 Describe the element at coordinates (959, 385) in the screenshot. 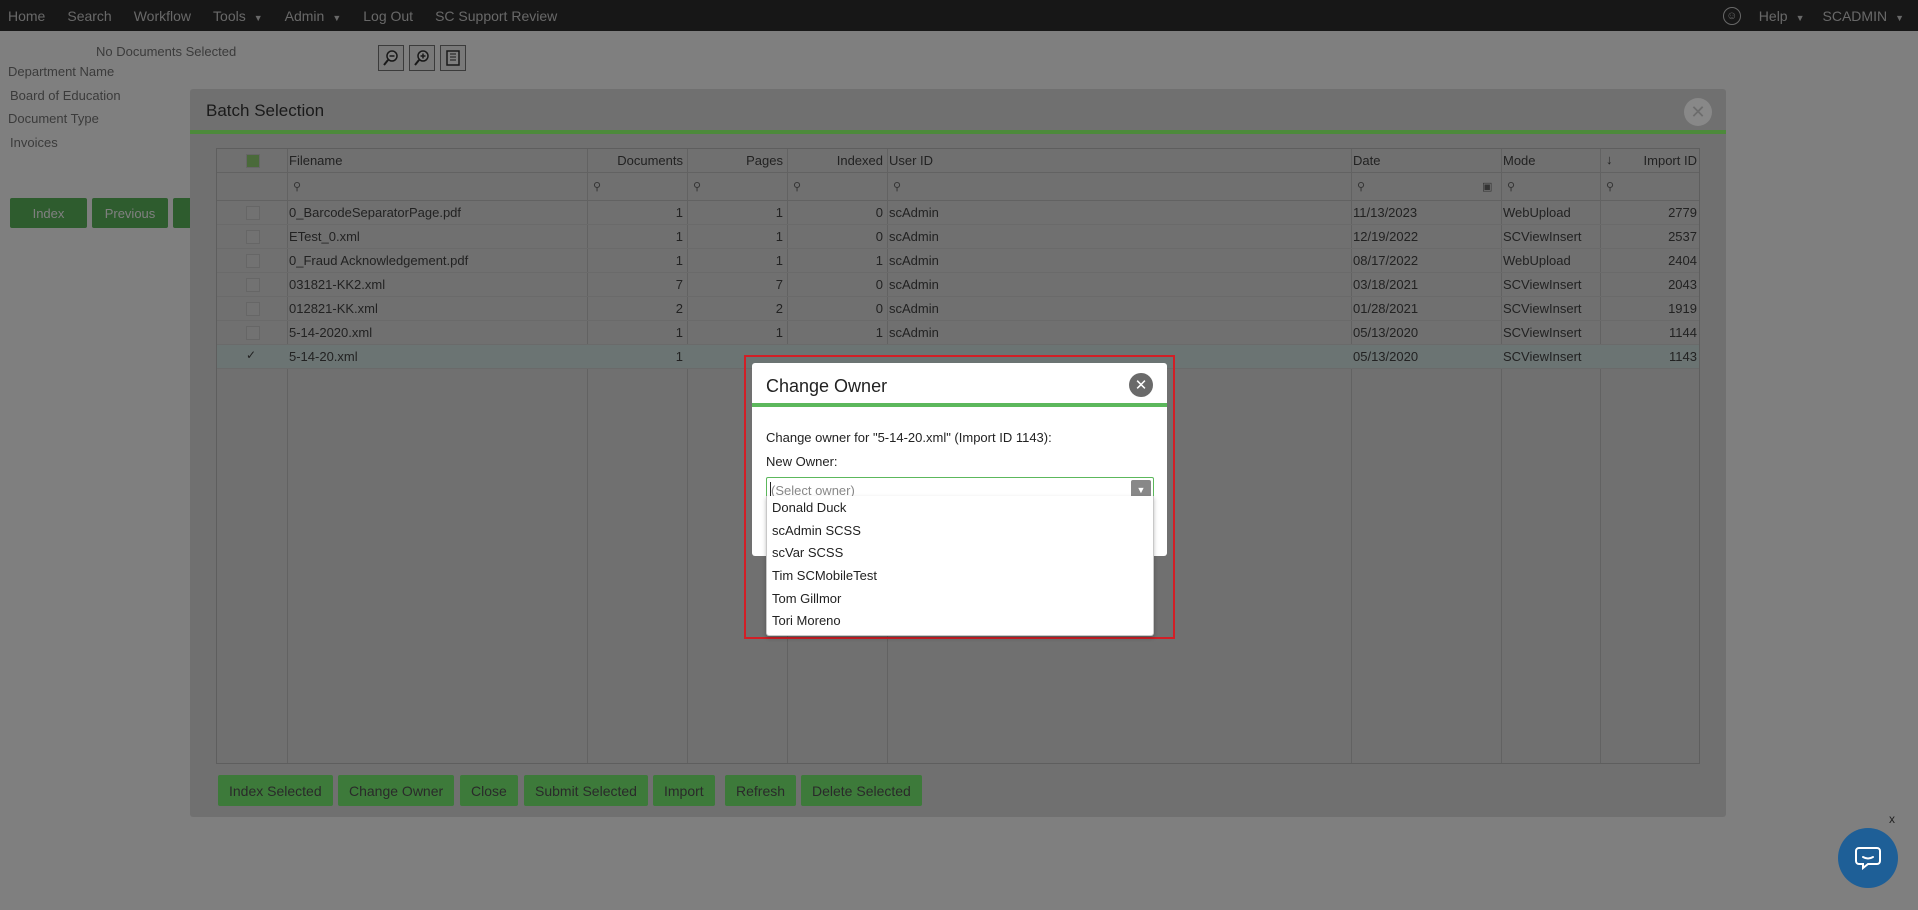

I see `change-owner-header: Change Owner ✕` at that location.